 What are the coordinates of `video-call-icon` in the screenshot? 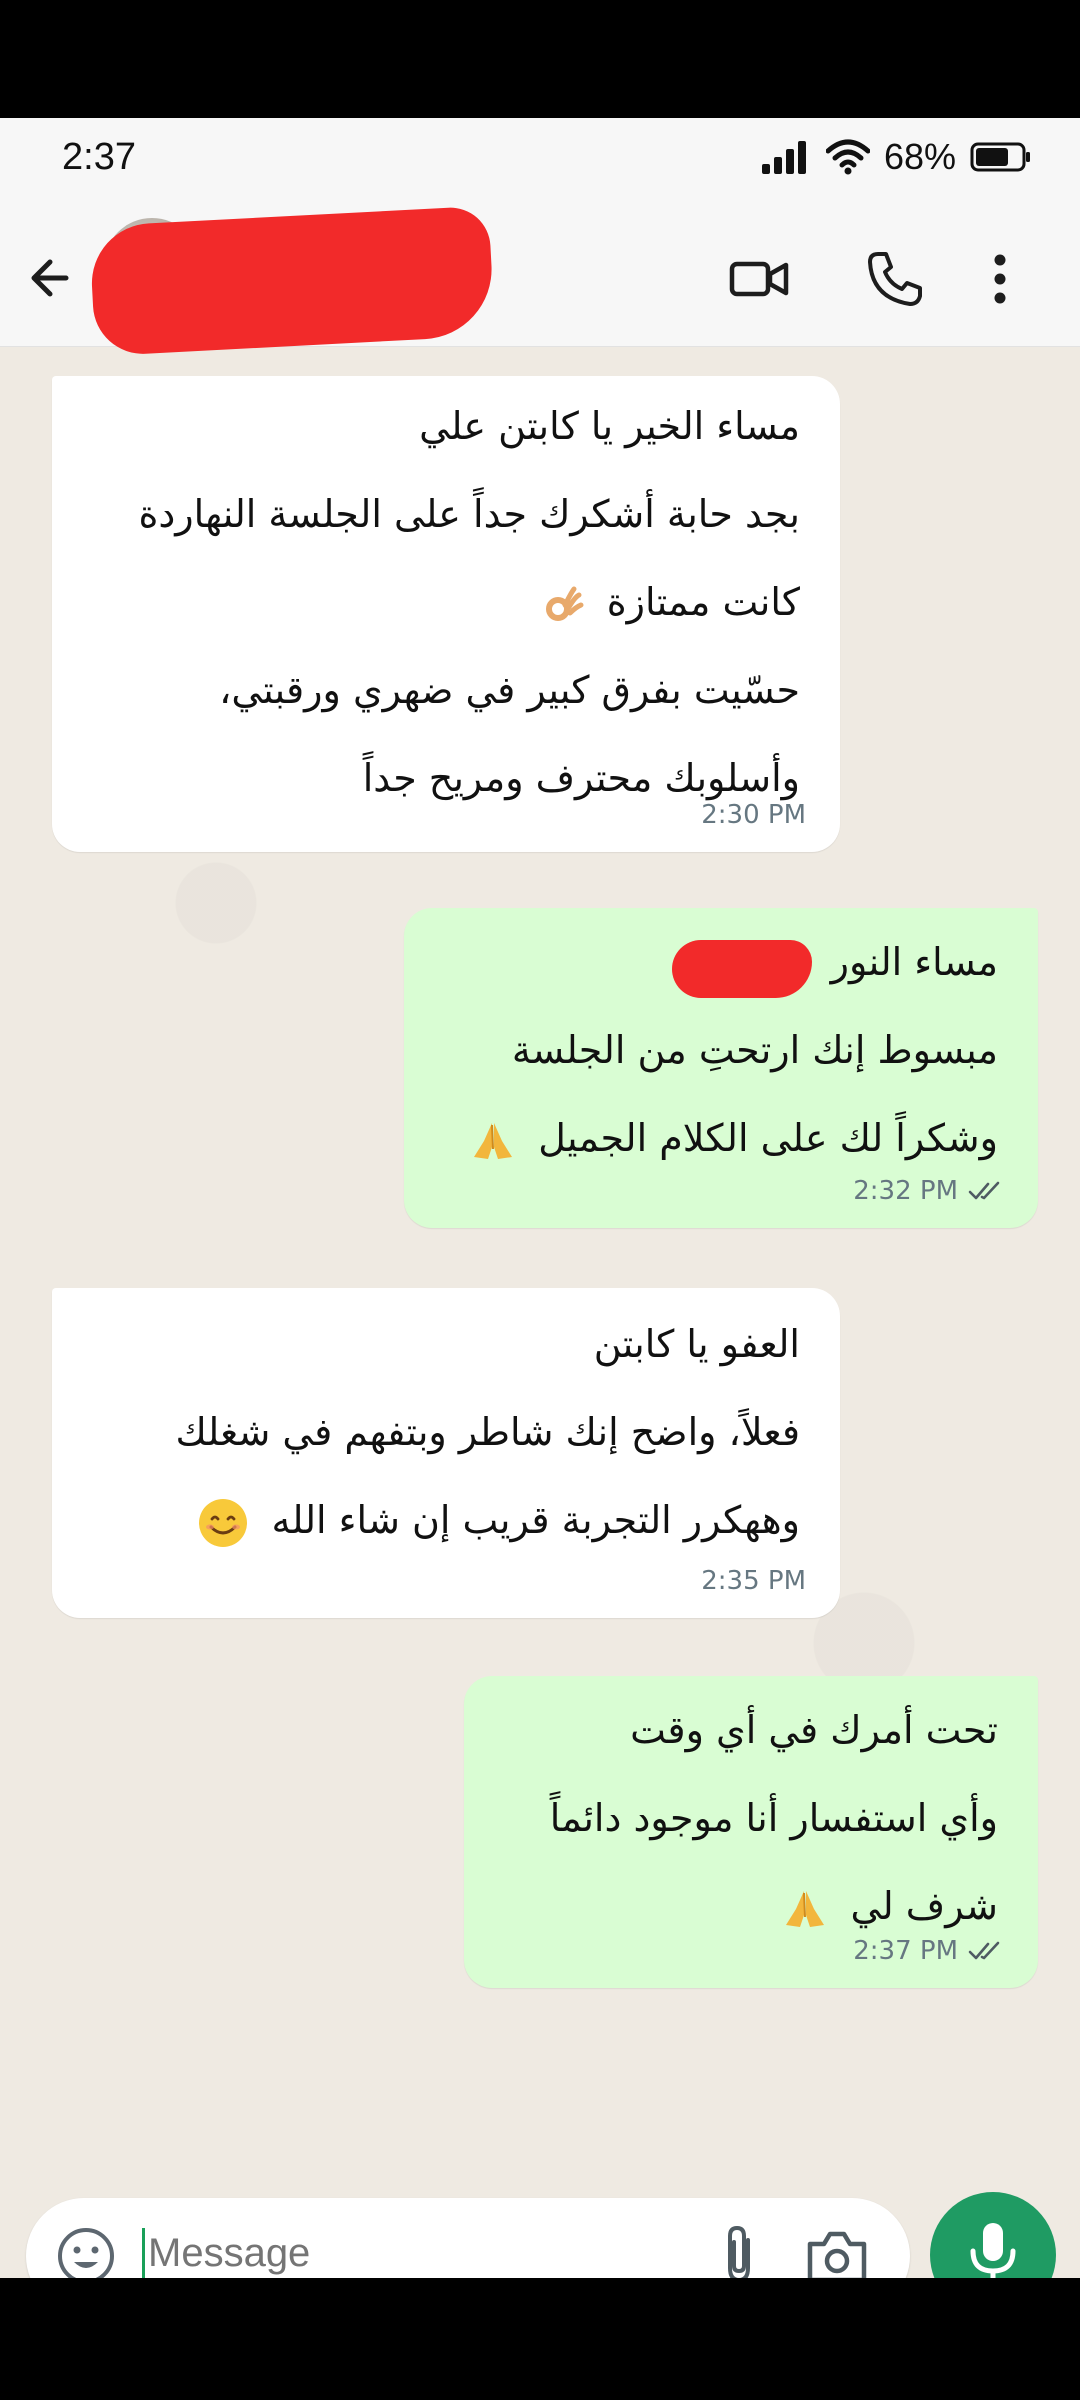 It's located at (759, 279).